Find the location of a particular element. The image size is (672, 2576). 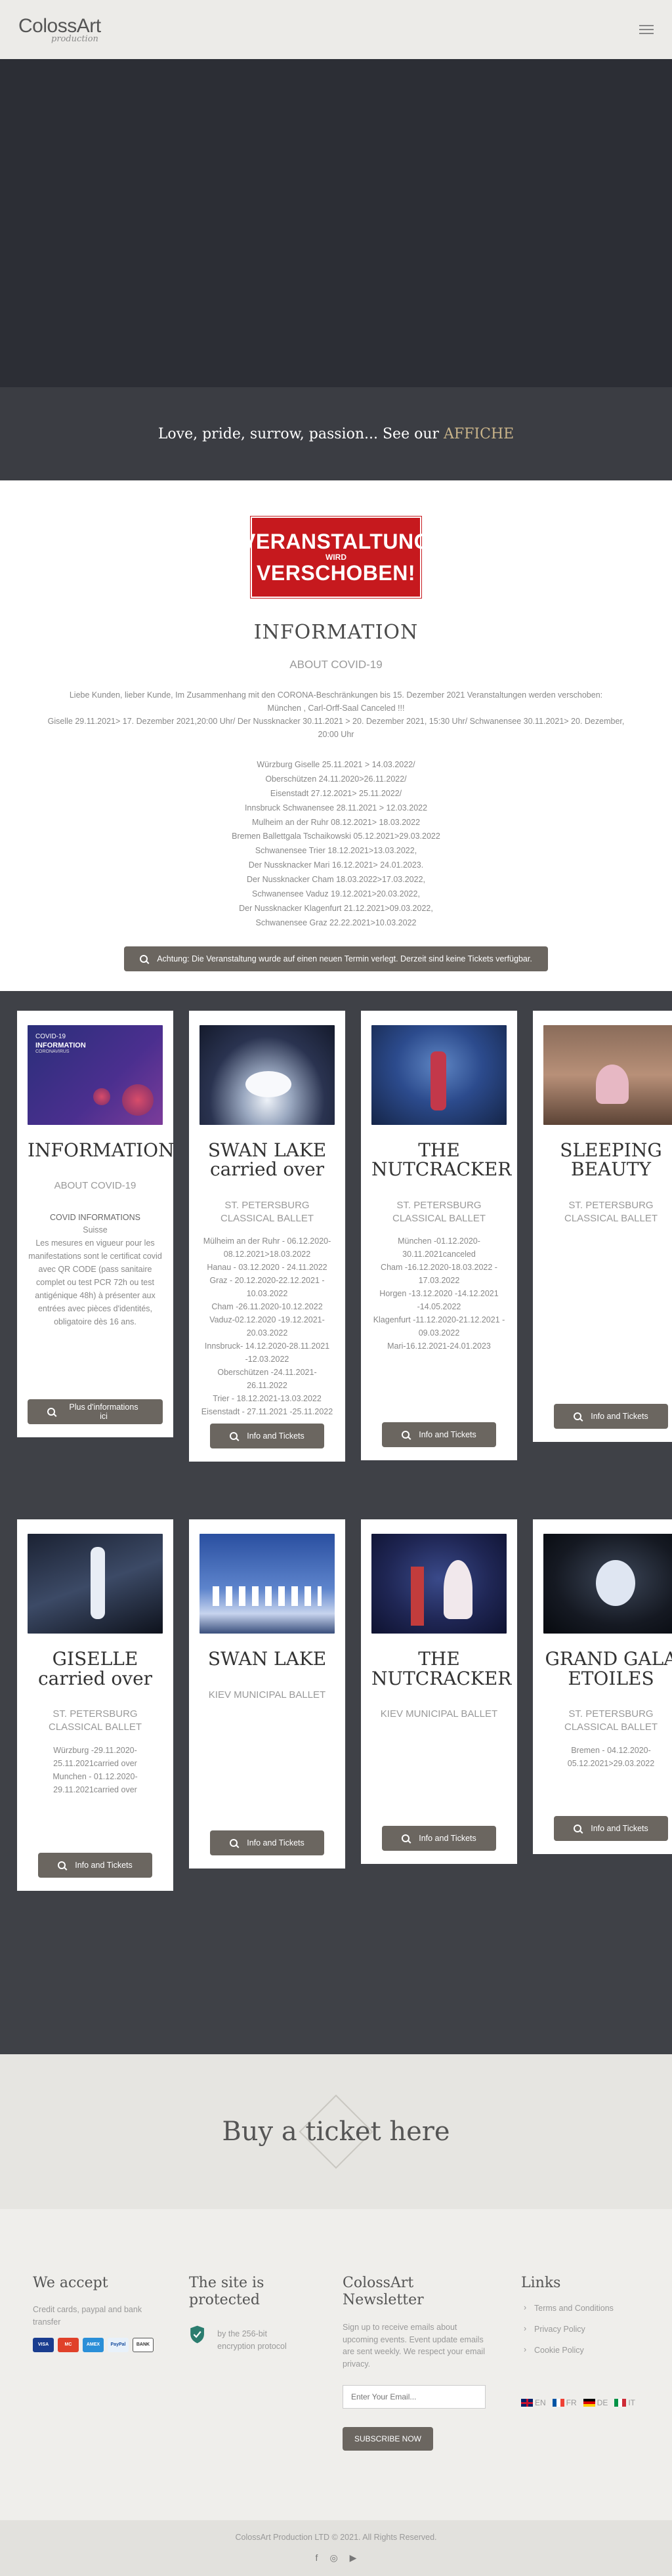

nutcracker-thumbnail is located at coordinates (439, 1075).